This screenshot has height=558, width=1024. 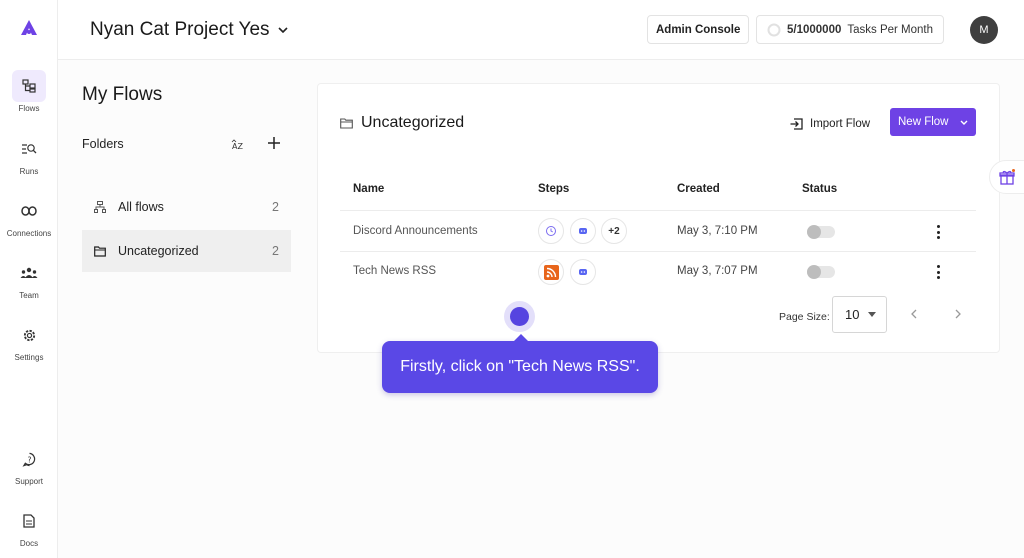 What do you see at coordinates (101, 207) in the screenshot?
I see `flow-tree-icon` at bounding box center [101, 207].